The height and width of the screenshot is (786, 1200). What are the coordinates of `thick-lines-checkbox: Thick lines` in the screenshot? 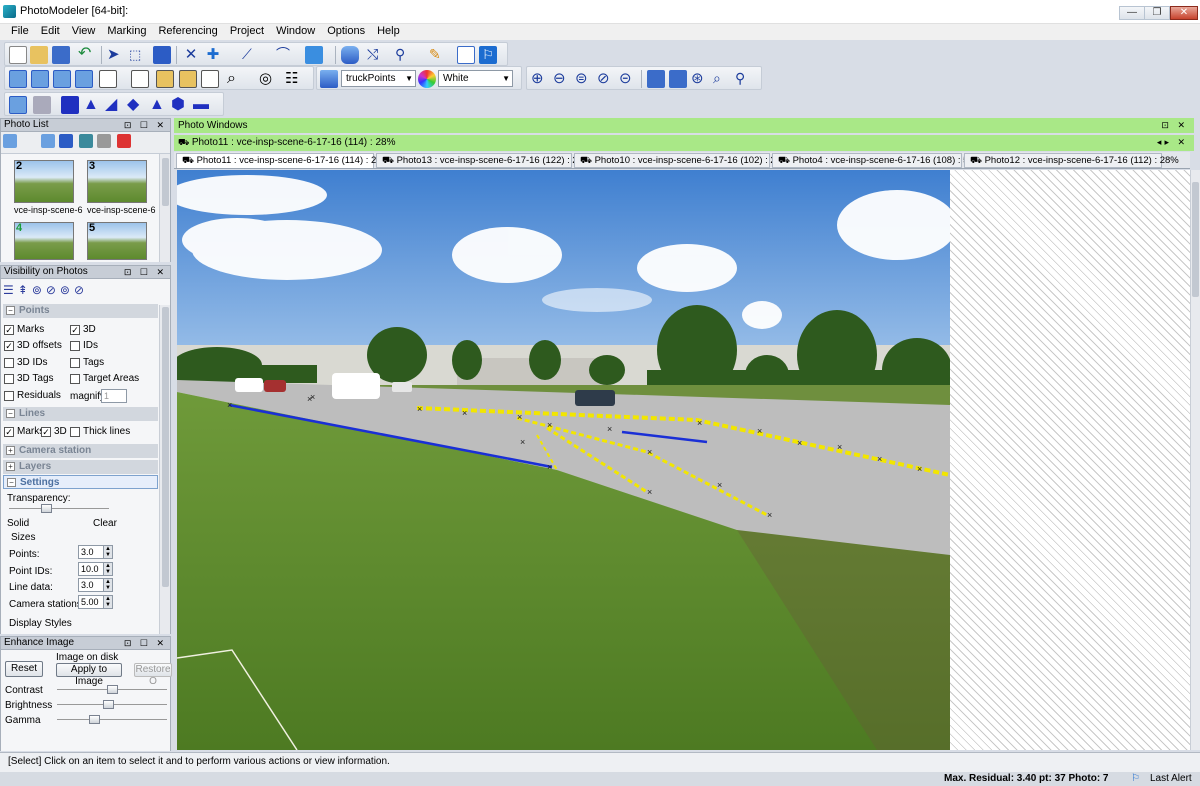 It's located at (100, 432).